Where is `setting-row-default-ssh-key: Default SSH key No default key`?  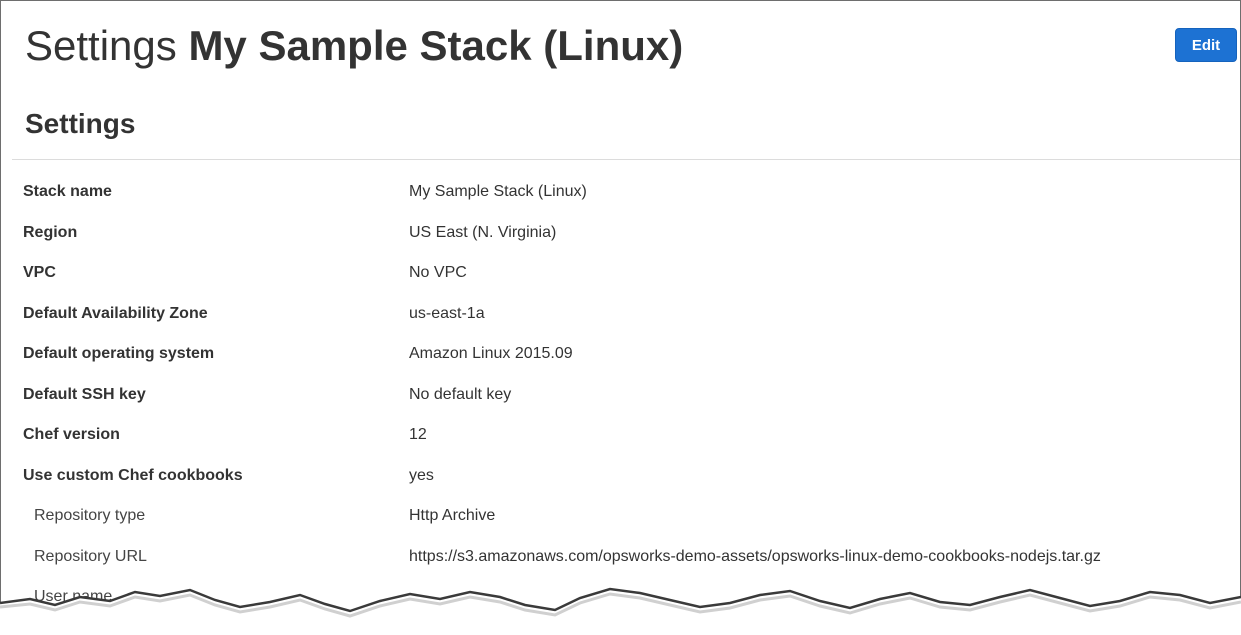 setting-row-default-ssh-key: Default SSH key No default key is located at coordinates (620, 395).